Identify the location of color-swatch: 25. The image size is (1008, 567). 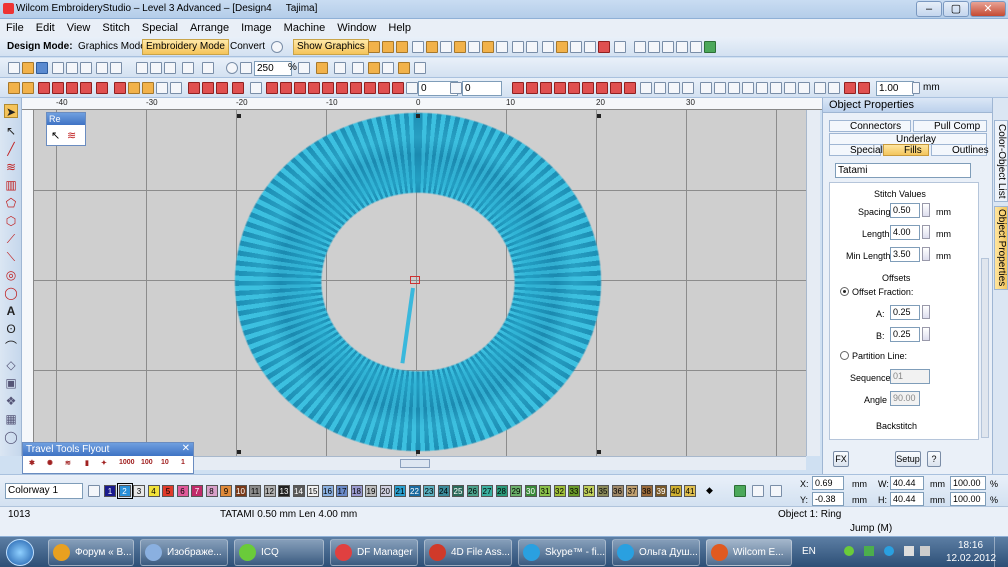
(458, 491).